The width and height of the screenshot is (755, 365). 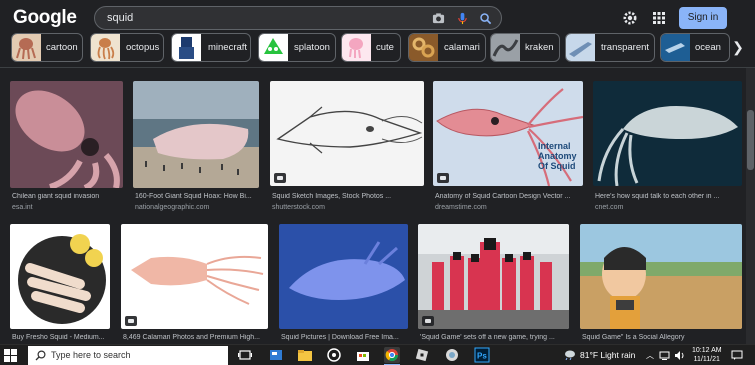 I want to click on chip-ocean: ocean, so click(x=695, y=47).